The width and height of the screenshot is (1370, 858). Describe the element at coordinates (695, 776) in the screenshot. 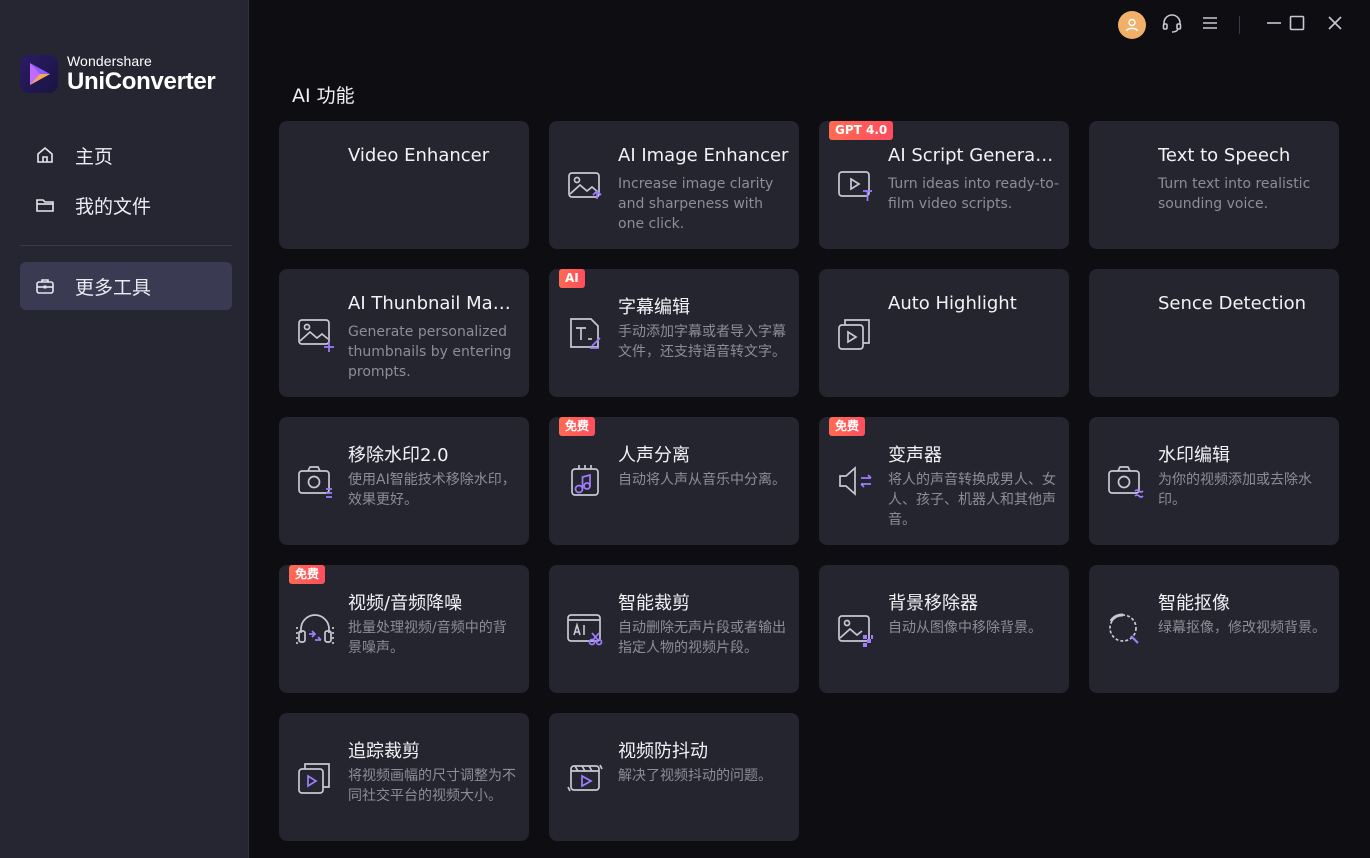

I see `tool-card-description: 解决了视频抖动的问题。` at that location.